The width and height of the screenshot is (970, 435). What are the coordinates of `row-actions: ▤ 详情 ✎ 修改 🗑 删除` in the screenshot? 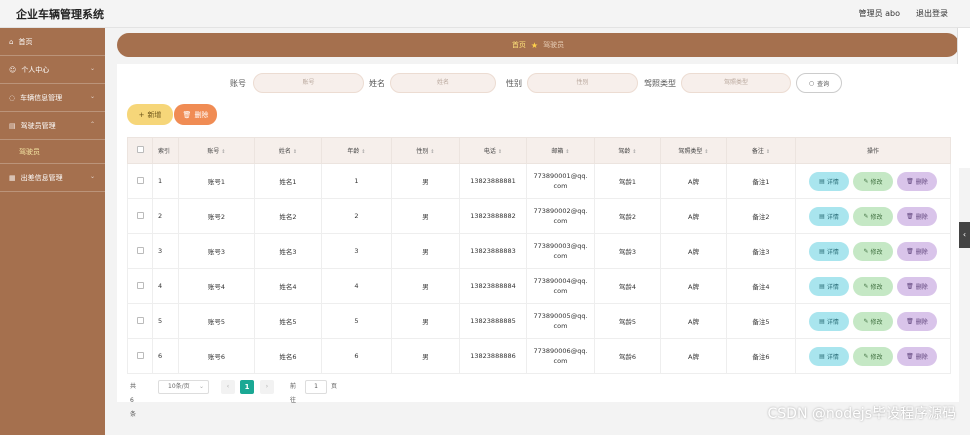 It's located at (873, 251).